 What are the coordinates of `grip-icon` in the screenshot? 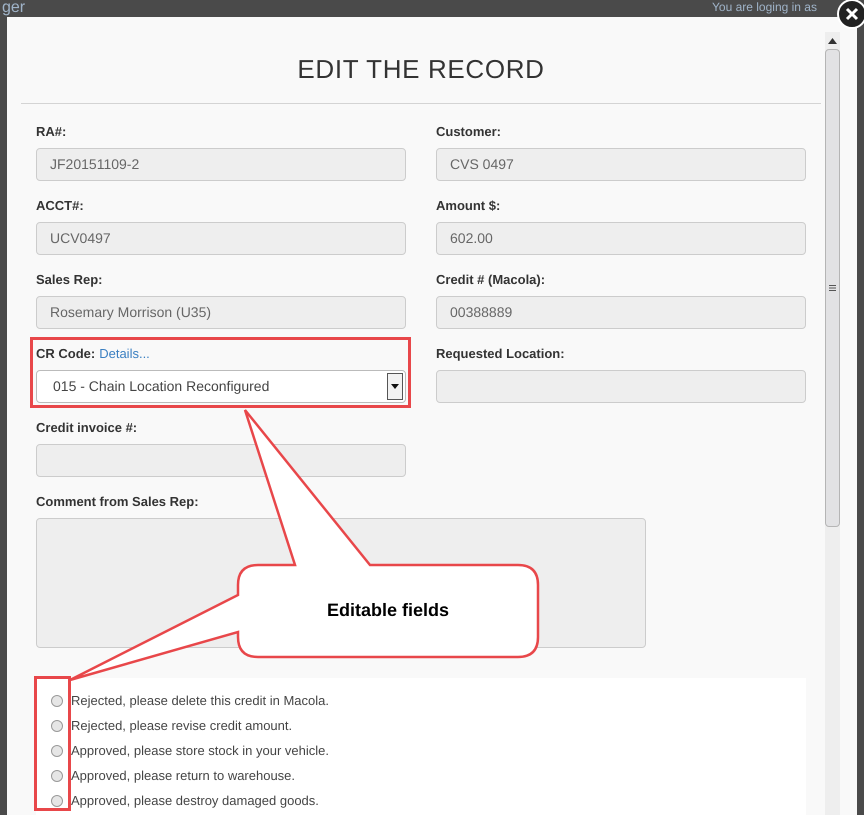 It's located at (832, 288).